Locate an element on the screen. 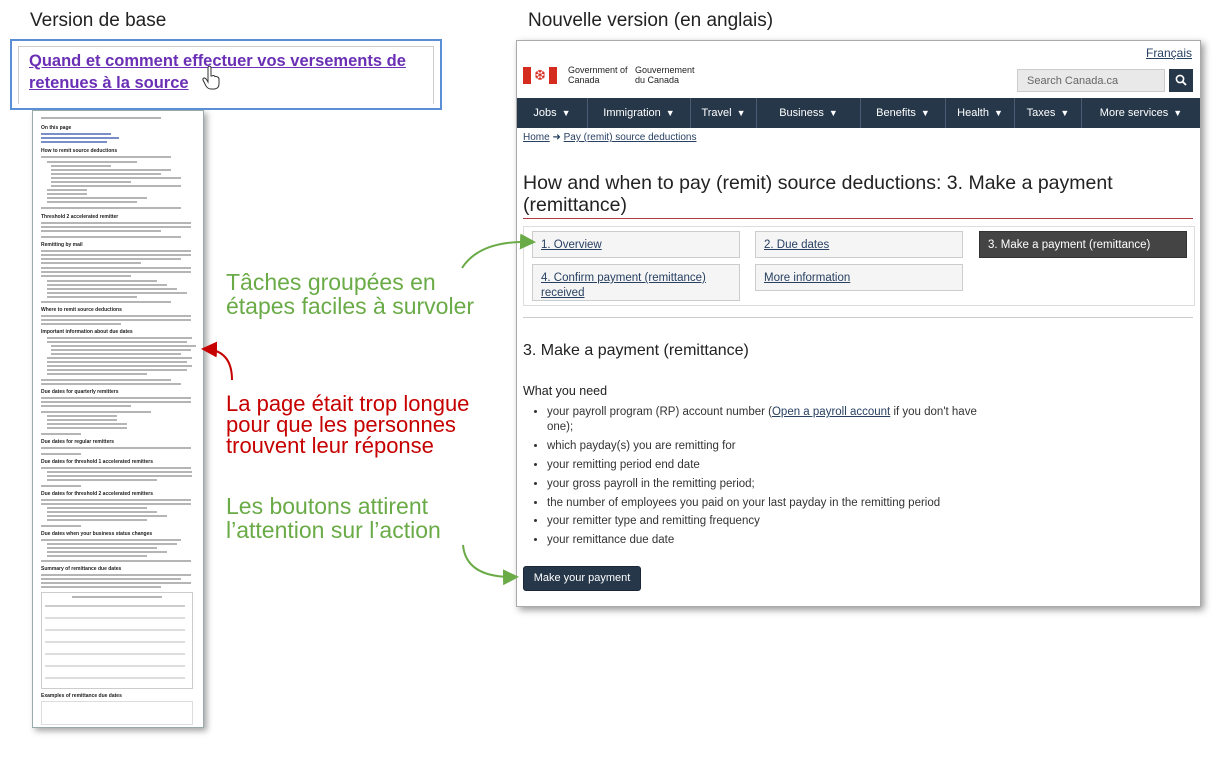 The image size is (1228, 757). annotation-arrows is located at coordinates (368, 409).